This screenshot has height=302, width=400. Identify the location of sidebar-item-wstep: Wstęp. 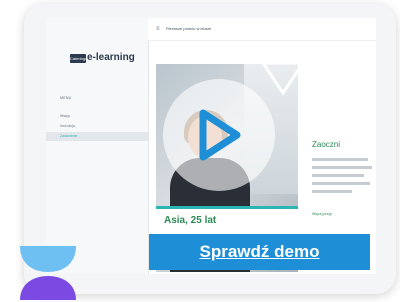
(97, 116).